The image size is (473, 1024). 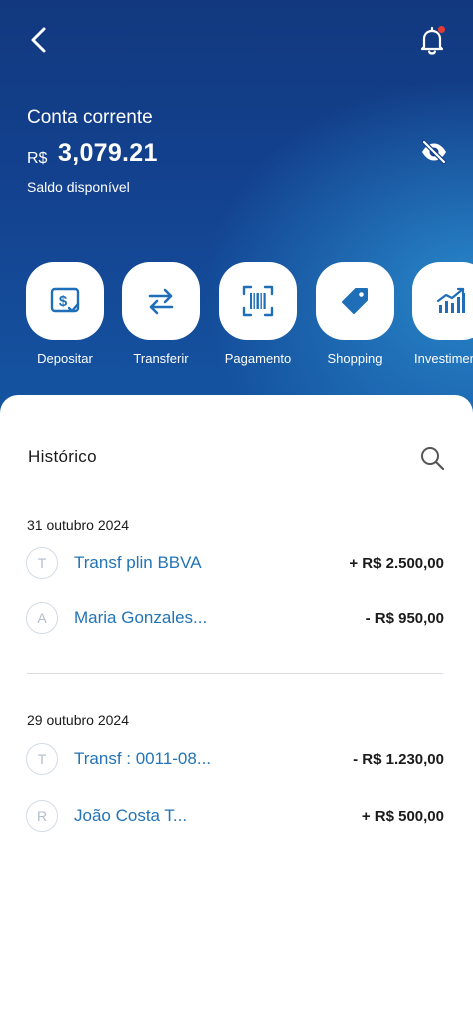 I want to click on history-title: Histórico, so click(x=62, y=456).